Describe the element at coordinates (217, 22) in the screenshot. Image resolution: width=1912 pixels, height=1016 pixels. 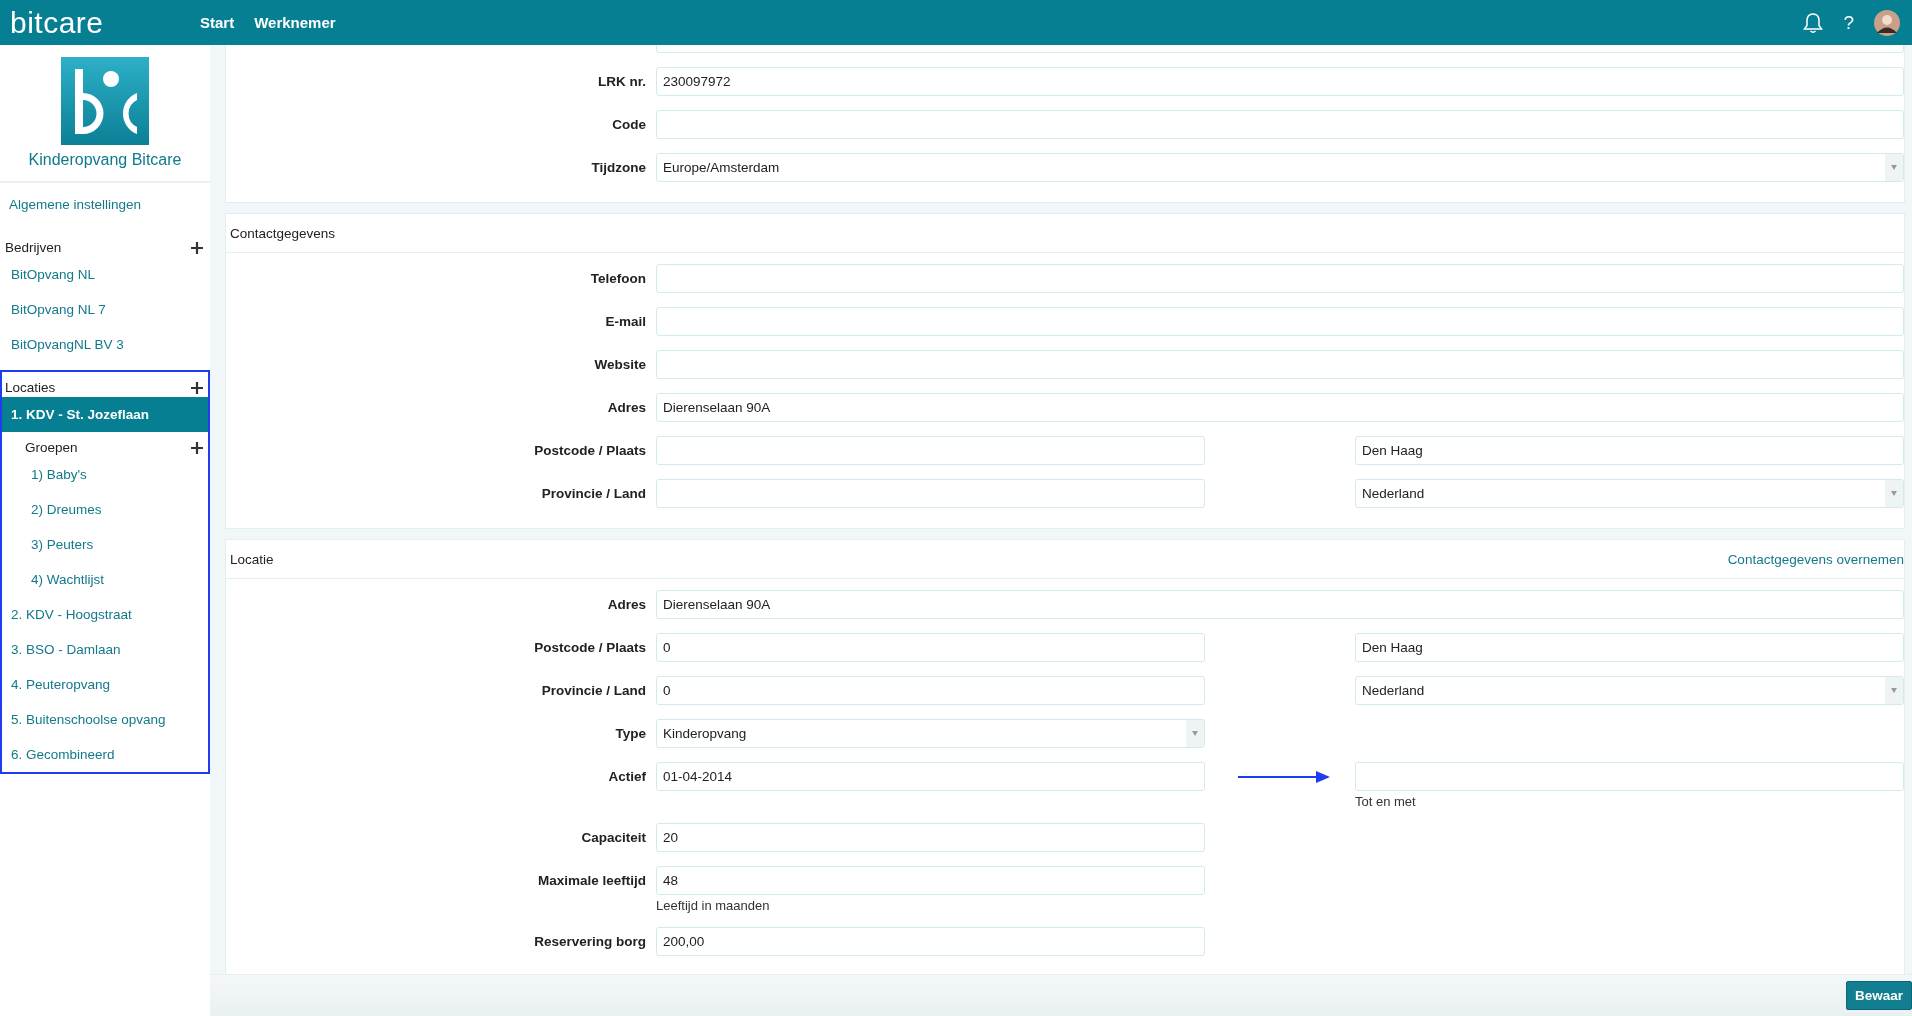
I see `nav-link: Start` at that location.